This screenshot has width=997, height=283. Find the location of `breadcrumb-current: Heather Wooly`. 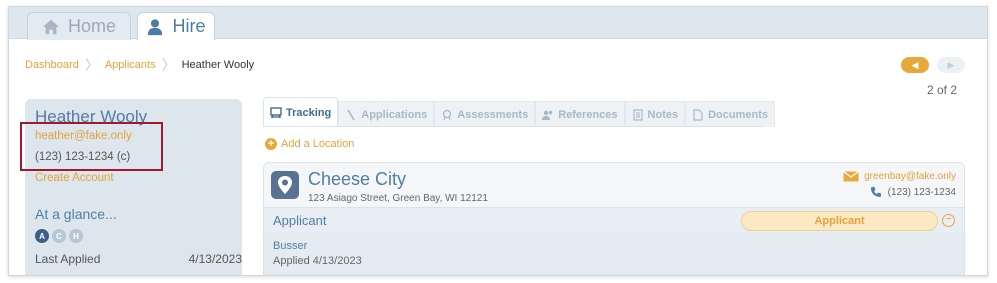

breadcrumb-current: Heather Wooly is located at coordinates (218, 65).